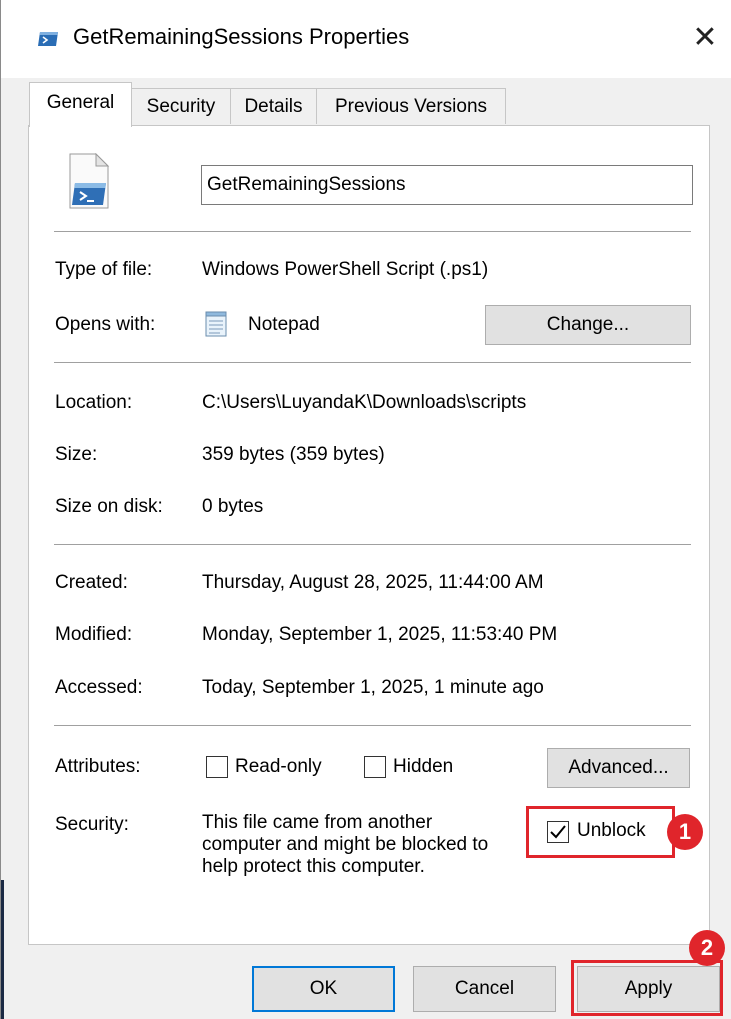  Describe the element at coordinates (76, 454) in the screenshot. I see `size-label: Size:` at that location.